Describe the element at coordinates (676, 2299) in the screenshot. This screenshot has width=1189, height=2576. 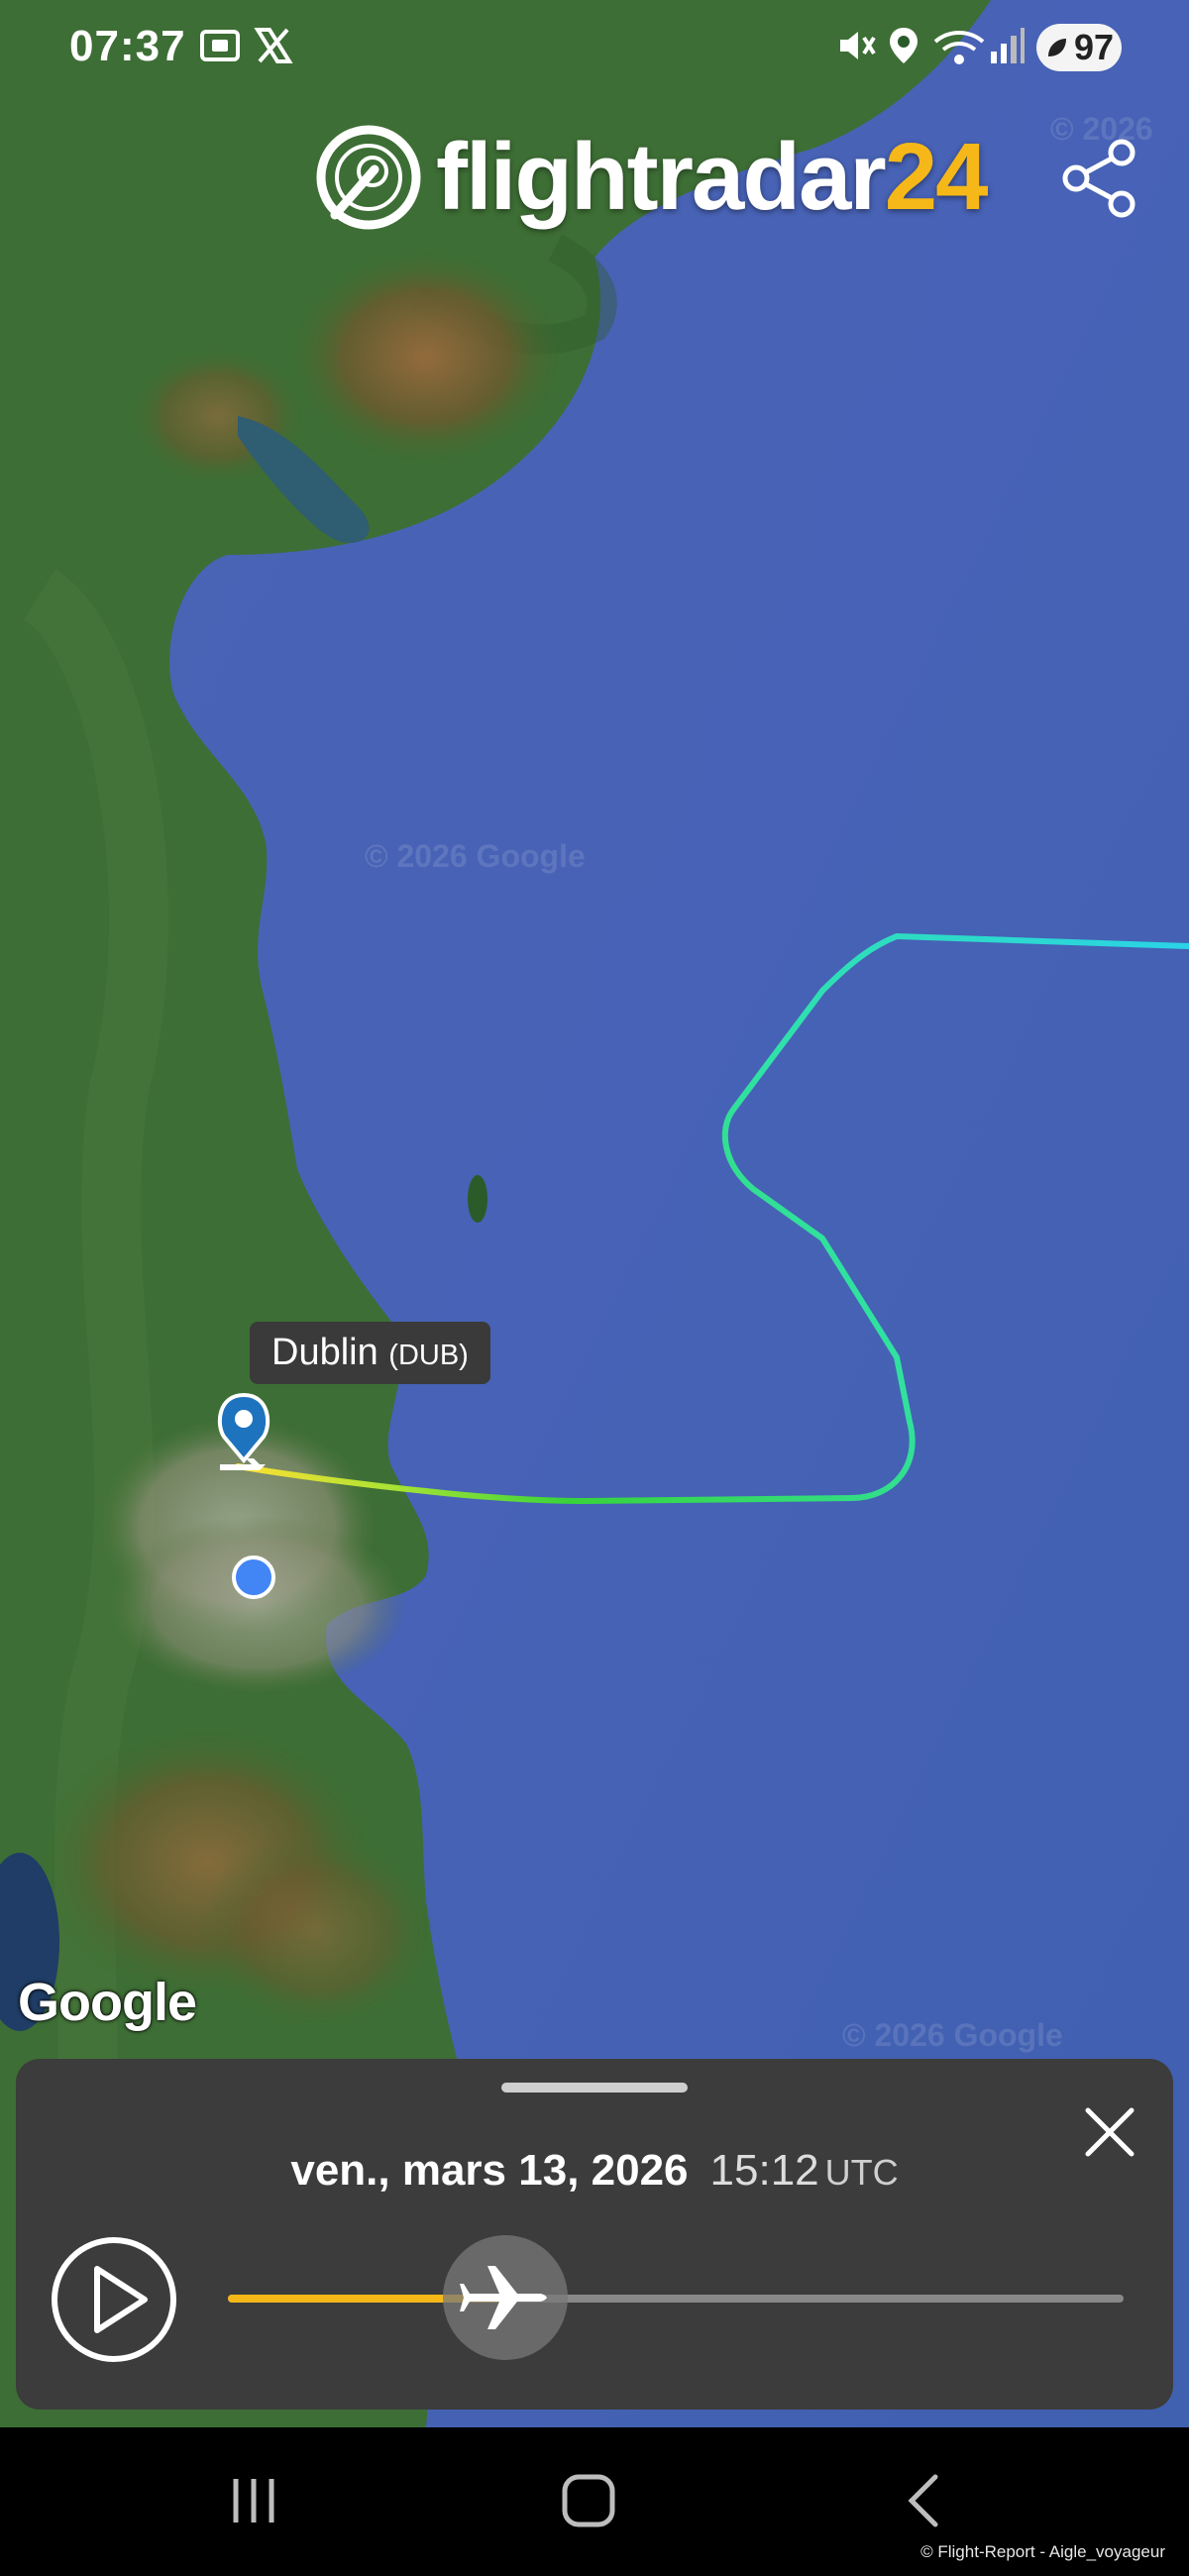
I see `timeline-slider` at that location.